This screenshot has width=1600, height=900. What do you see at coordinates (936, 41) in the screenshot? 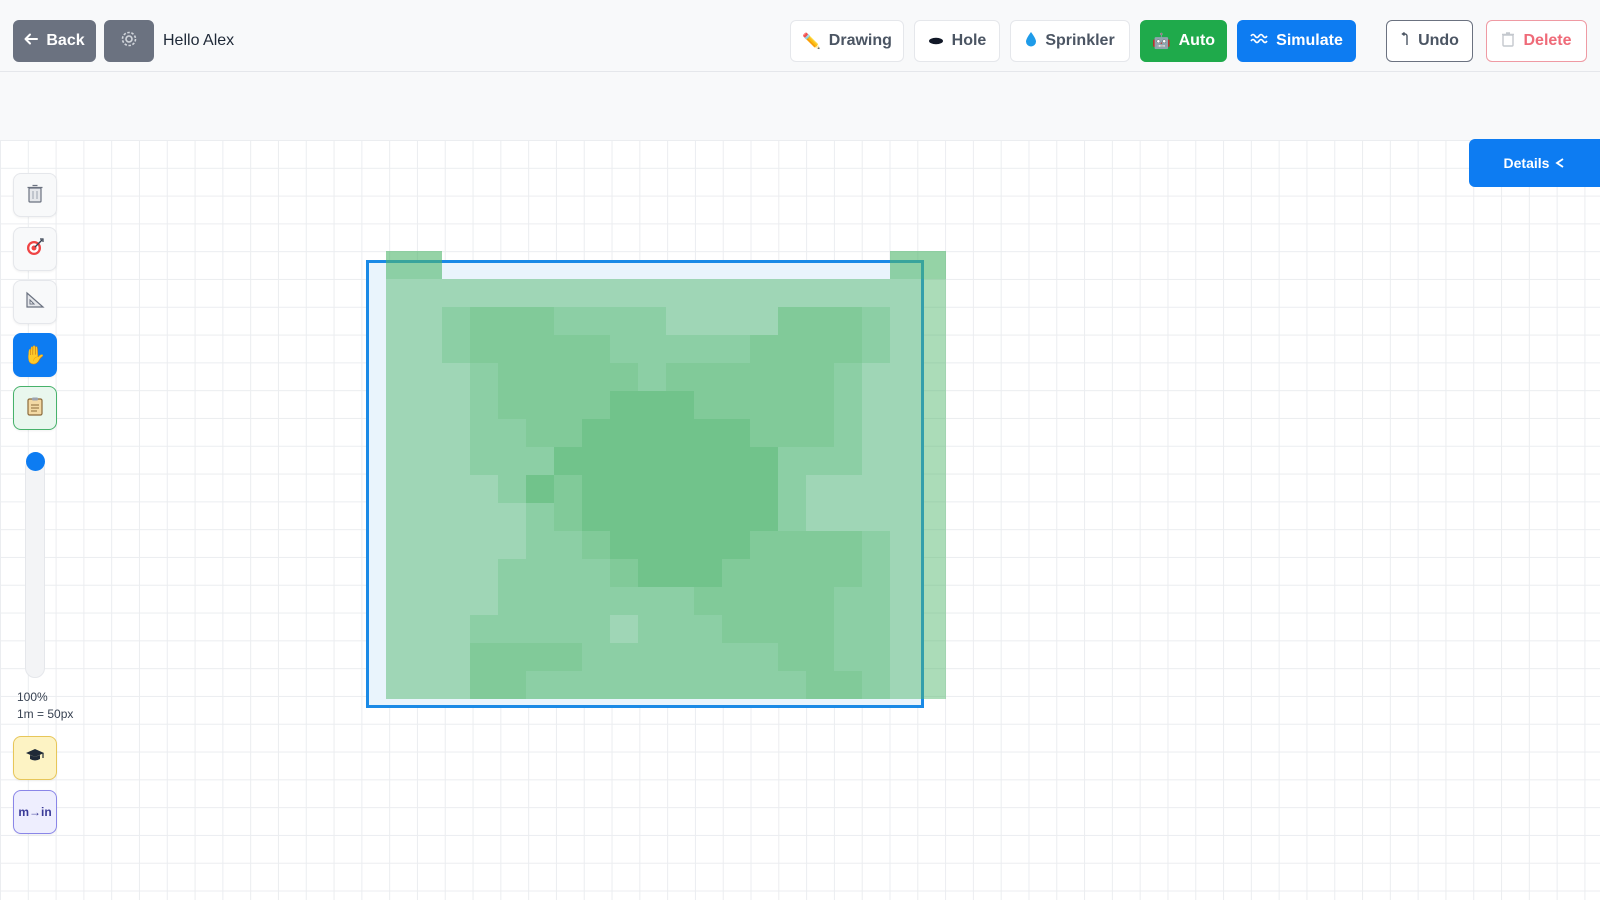
I see `hole-icon` at bounding box center [936, 41].